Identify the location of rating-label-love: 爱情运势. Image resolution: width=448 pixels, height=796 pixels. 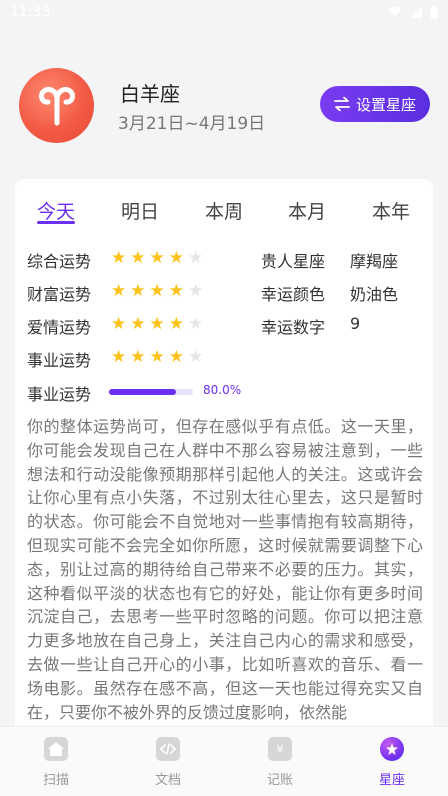
(59, 327).